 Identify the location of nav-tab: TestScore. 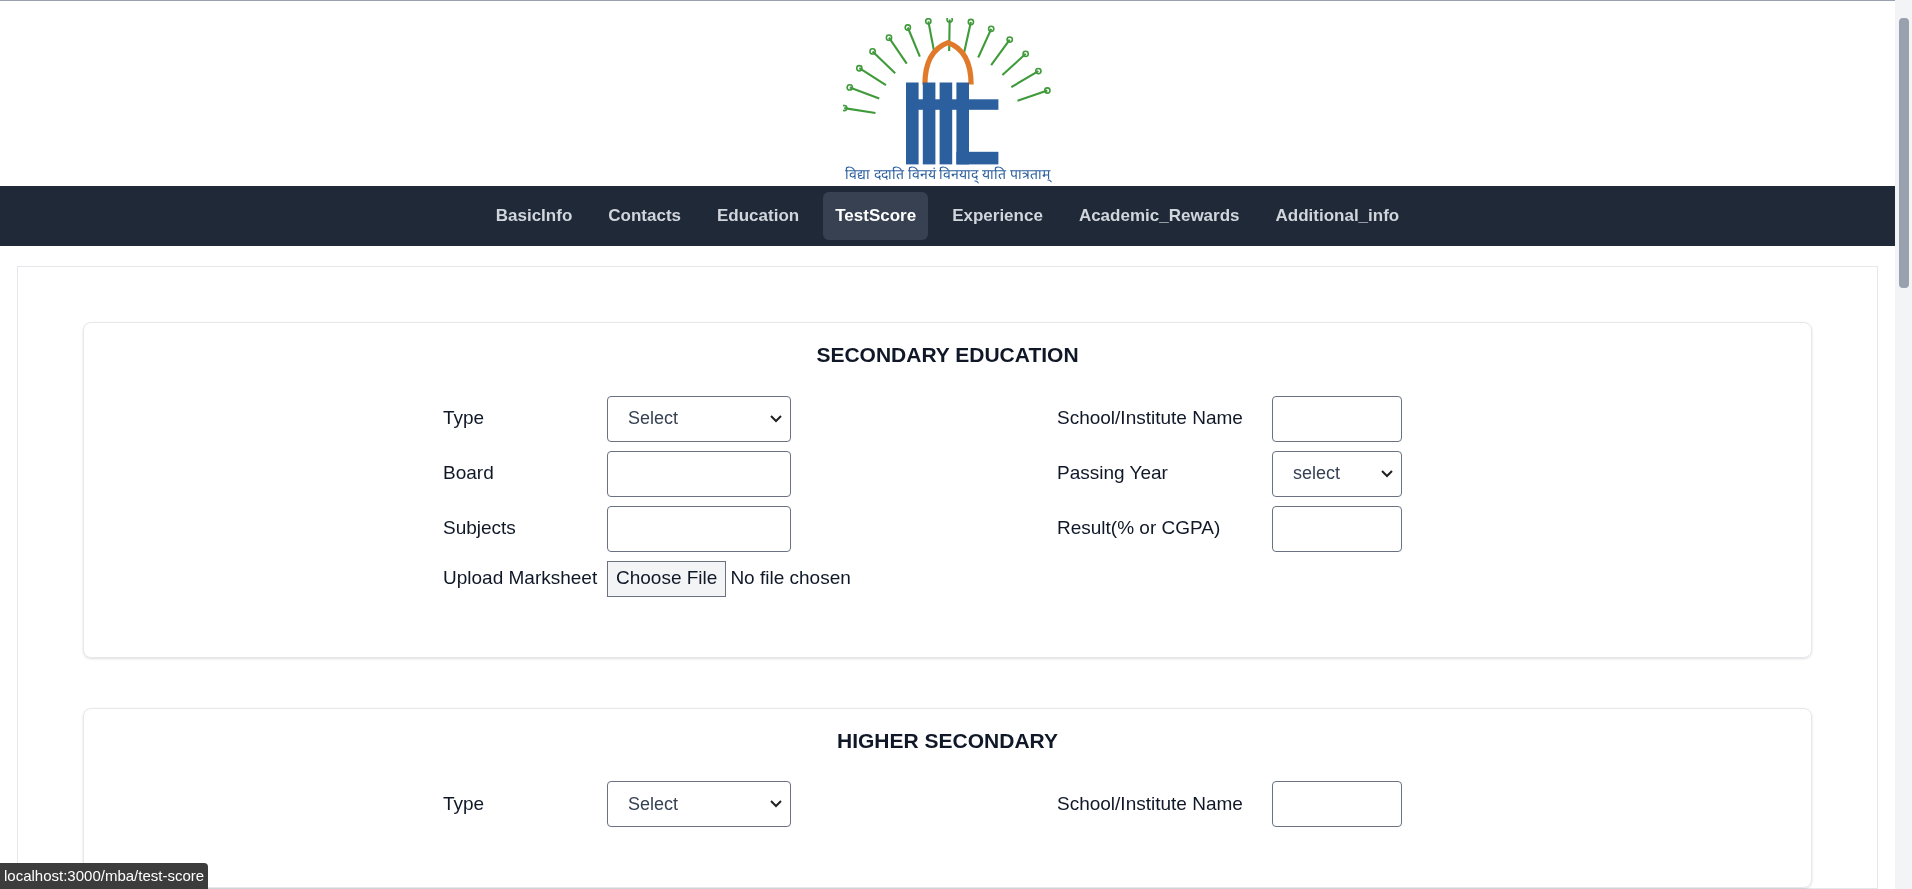
(876, 216).